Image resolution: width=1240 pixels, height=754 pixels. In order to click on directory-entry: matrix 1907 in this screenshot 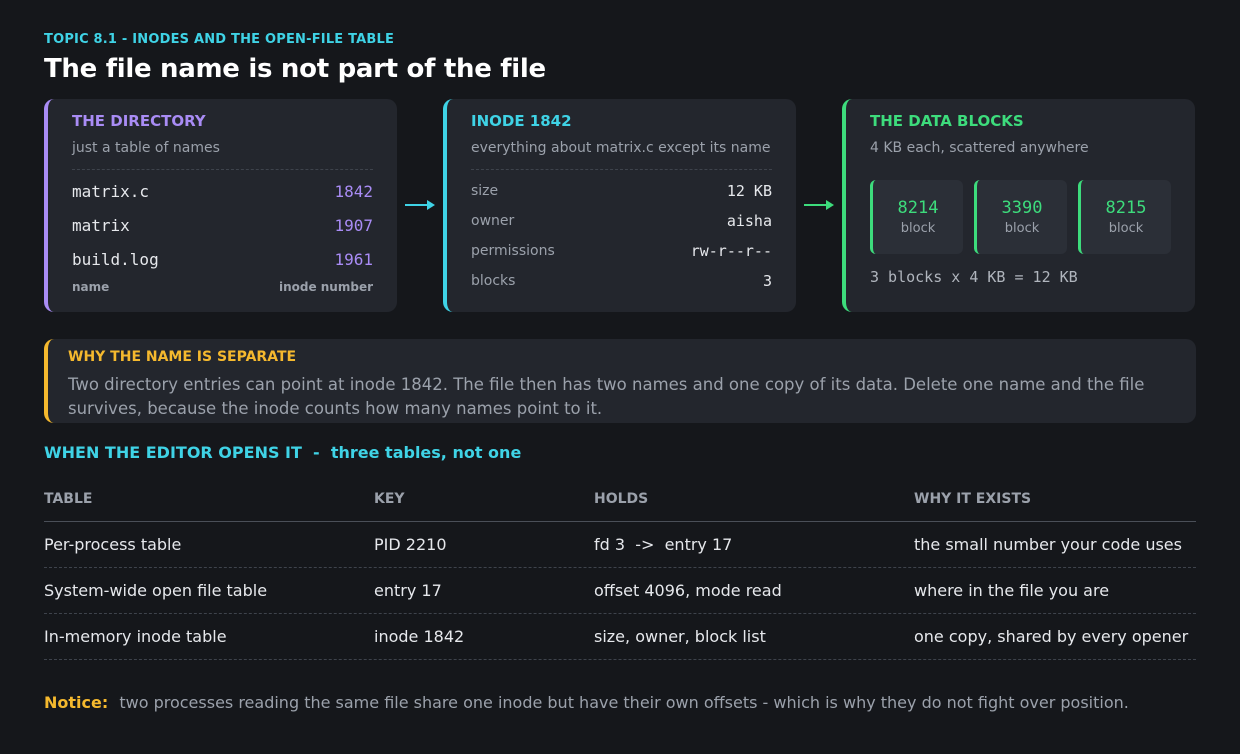, I will do `click(222, 225)`.